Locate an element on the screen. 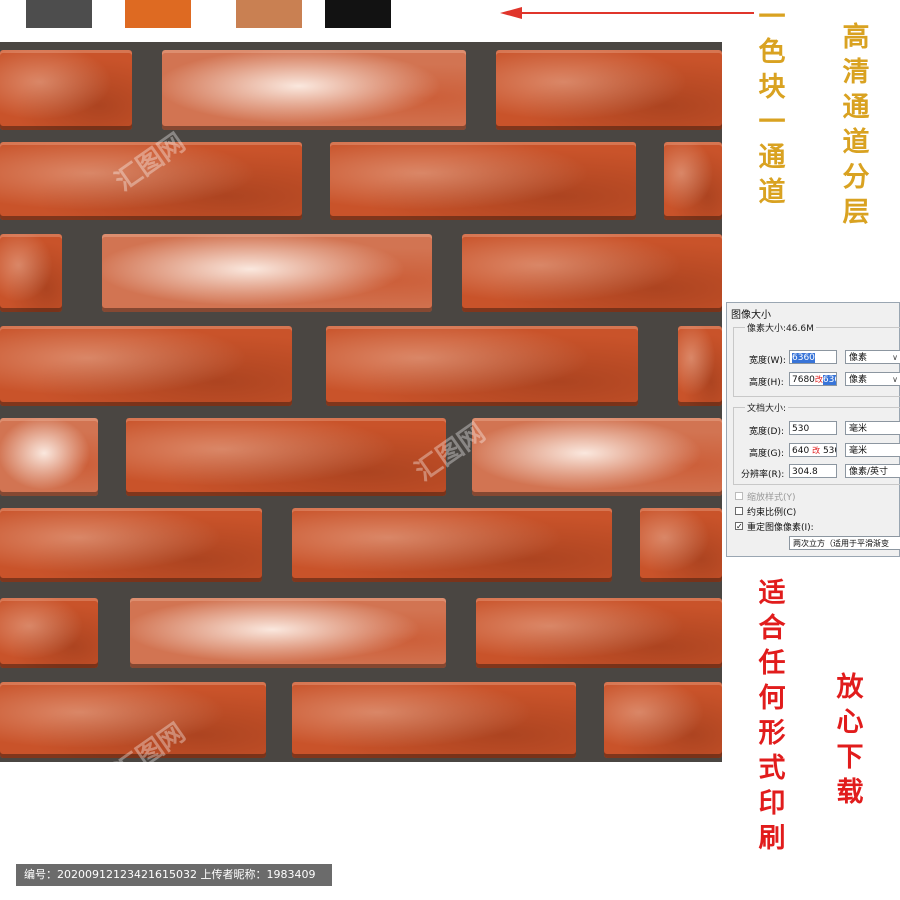 Image resolution: width=900 pixels, height=900 pixels. arrow-left-icon is located at coordinates (511, 13).